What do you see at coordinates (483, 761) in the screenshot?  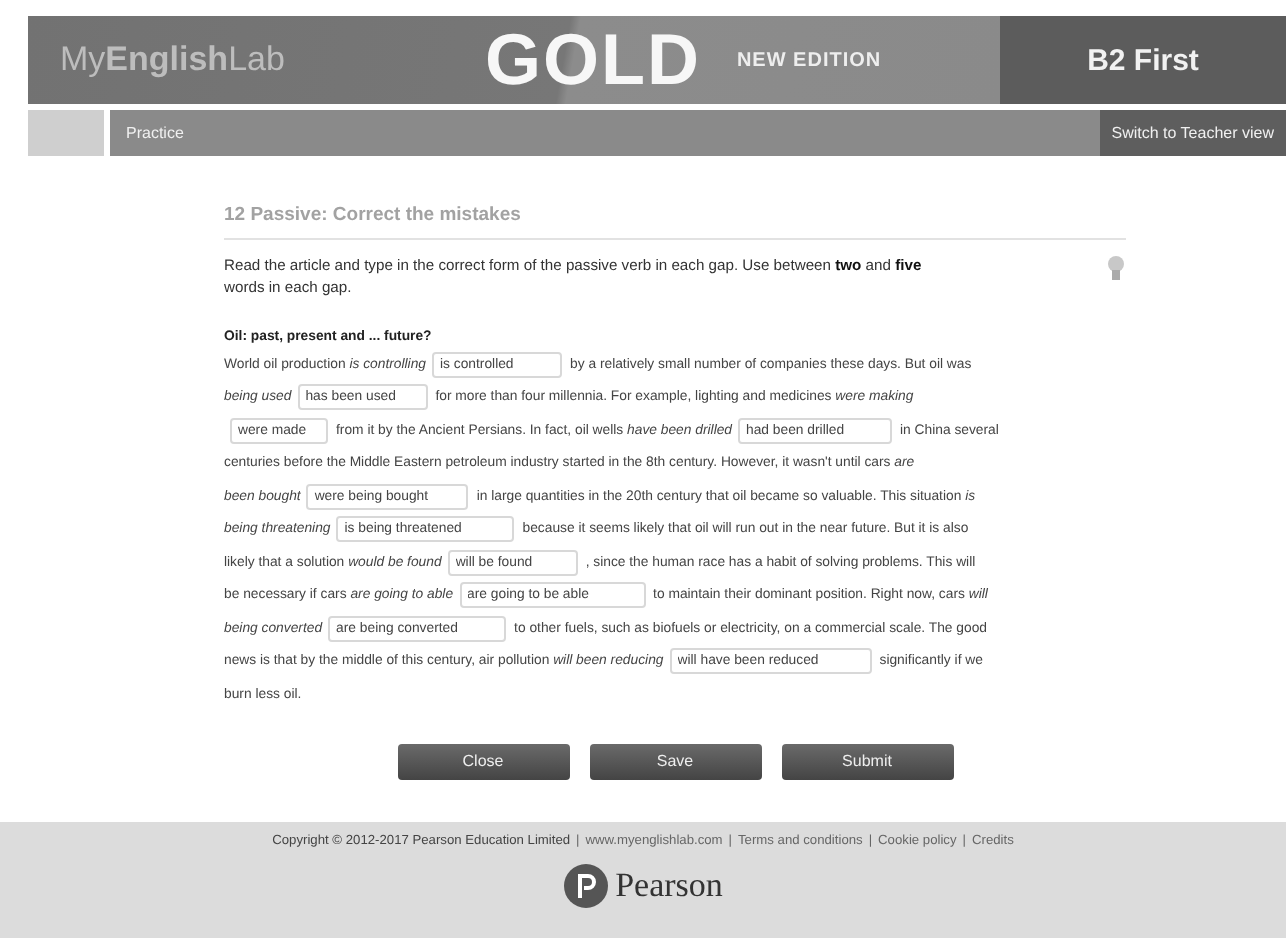 I see `action-button: Close` at bounding box center [483, 761].